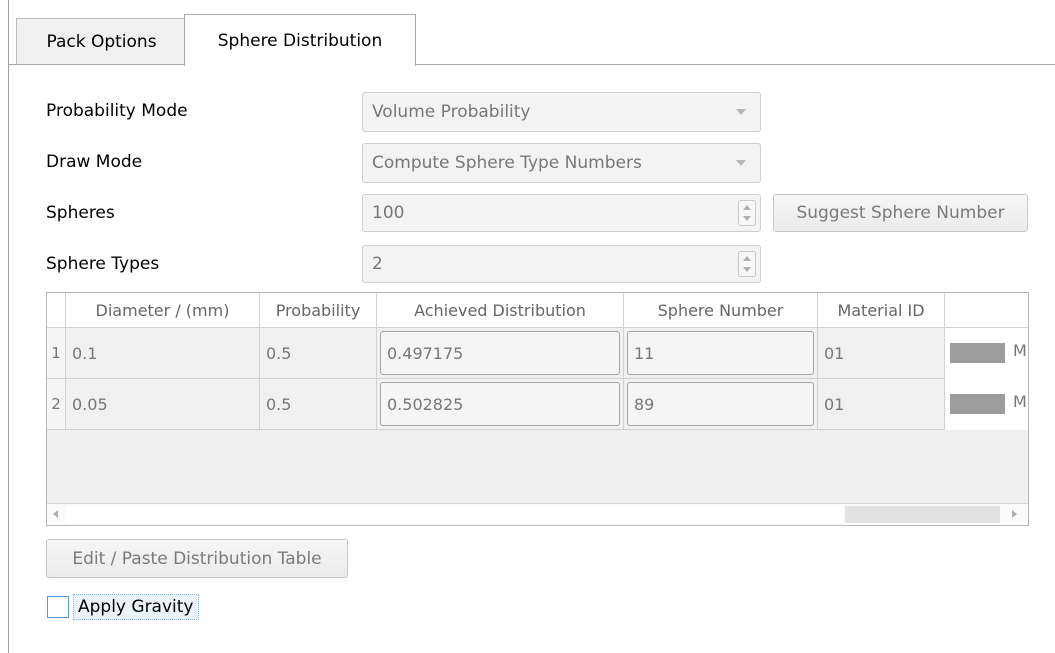  What do you see at coordinates (103, 264) in the screenshot?
I see `sphere-types-label: Sphere Types` at bounding box center [103, 264].